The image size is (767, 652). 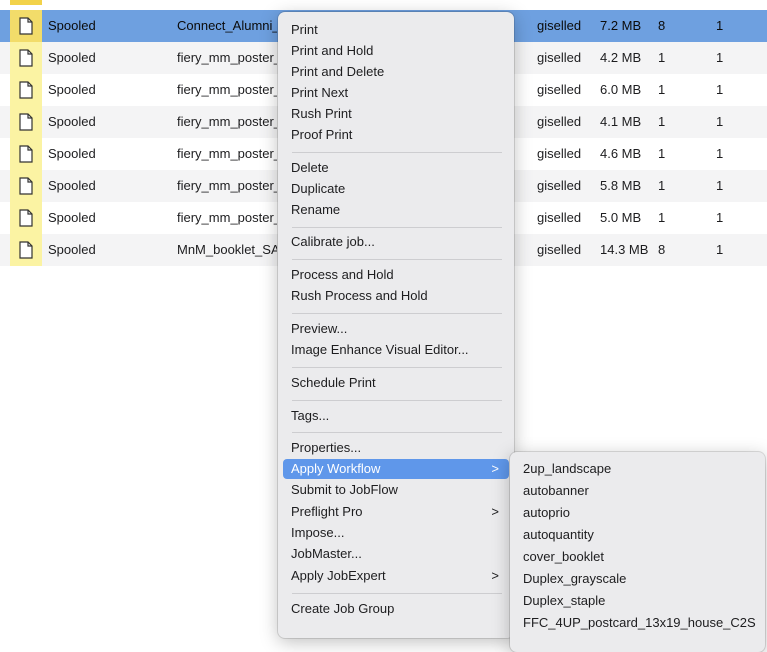 I want to click on menu-item-process-and-hold: Process and Hold, so click(x=396, y=275).